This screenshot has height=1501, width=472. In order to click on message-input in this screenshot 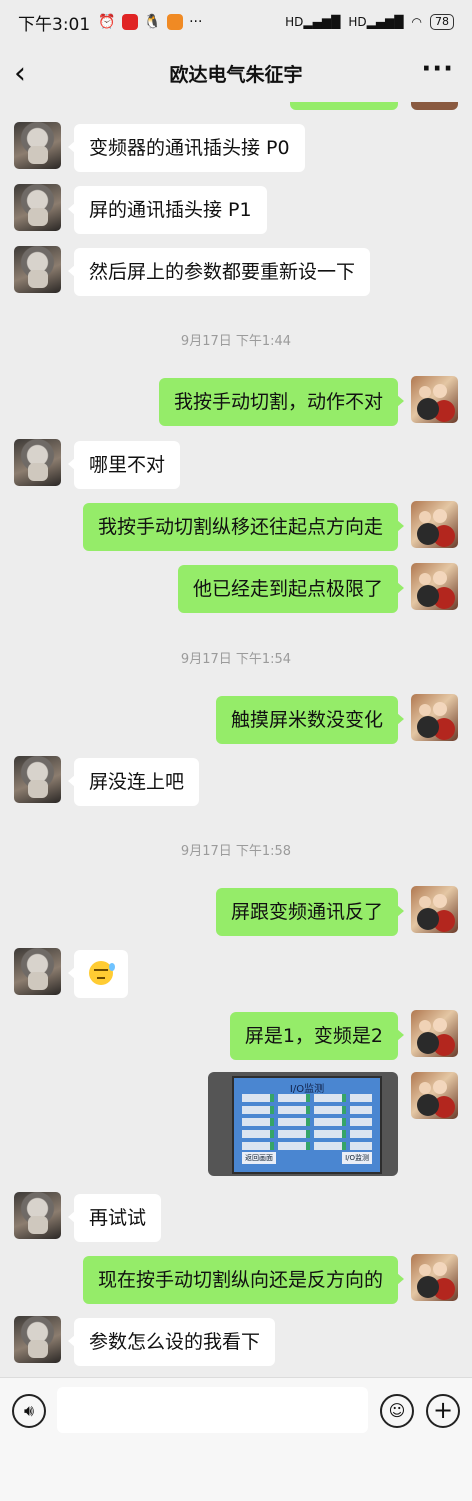, I will do `click(212, 1410)`.